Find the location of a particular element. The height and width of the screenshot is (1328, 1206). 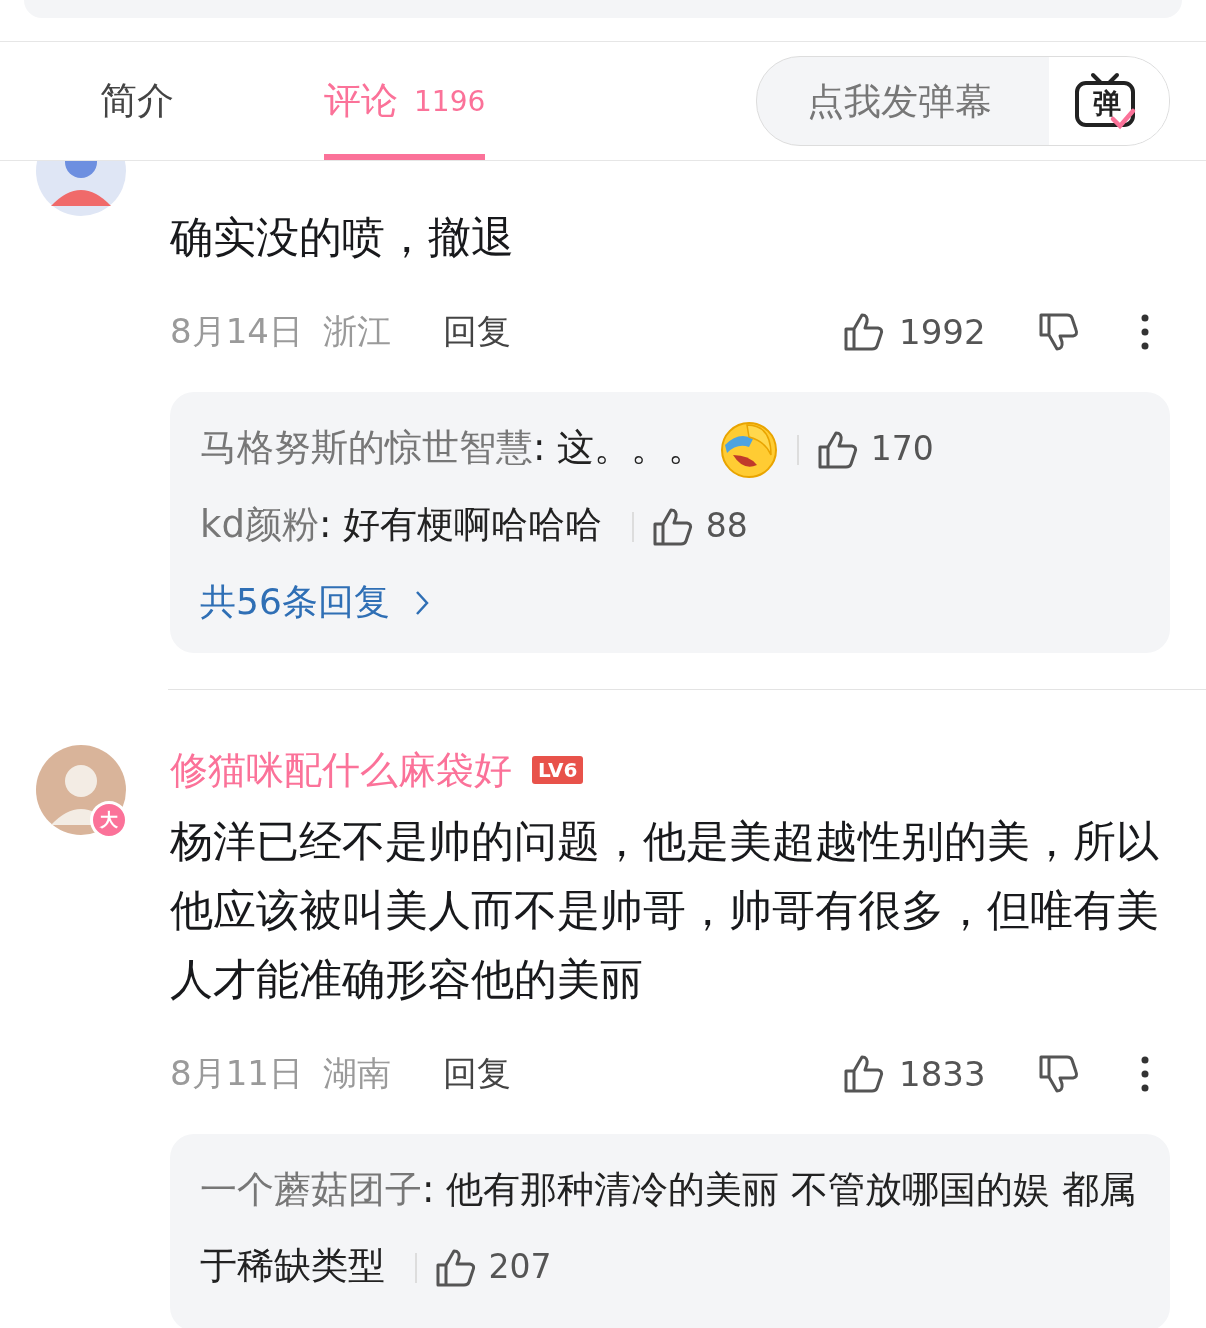

level-badge: LV6 is located at coordinates (558, 770).